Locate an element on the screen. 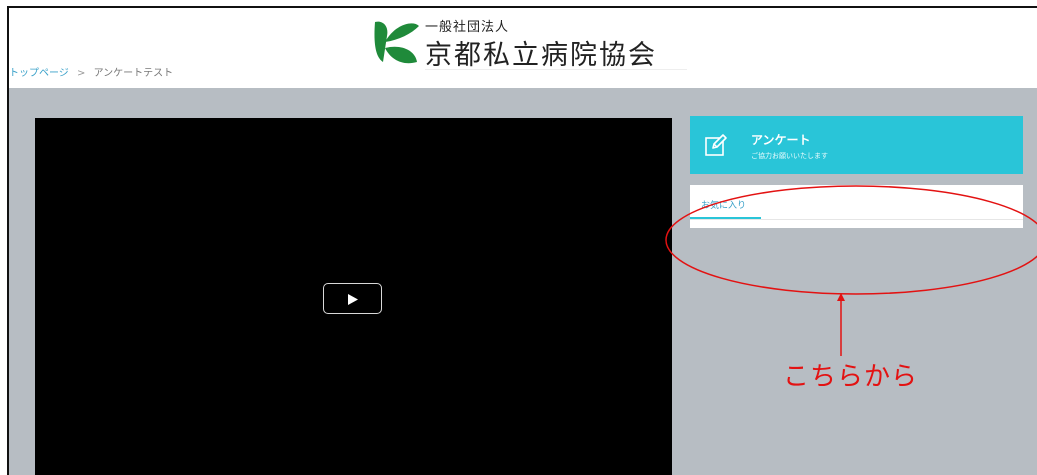 The height and width of the screenshot is (475, 1037). survey-button: アンケート ご協力お願いいたします is located at coordinates (856, 145).